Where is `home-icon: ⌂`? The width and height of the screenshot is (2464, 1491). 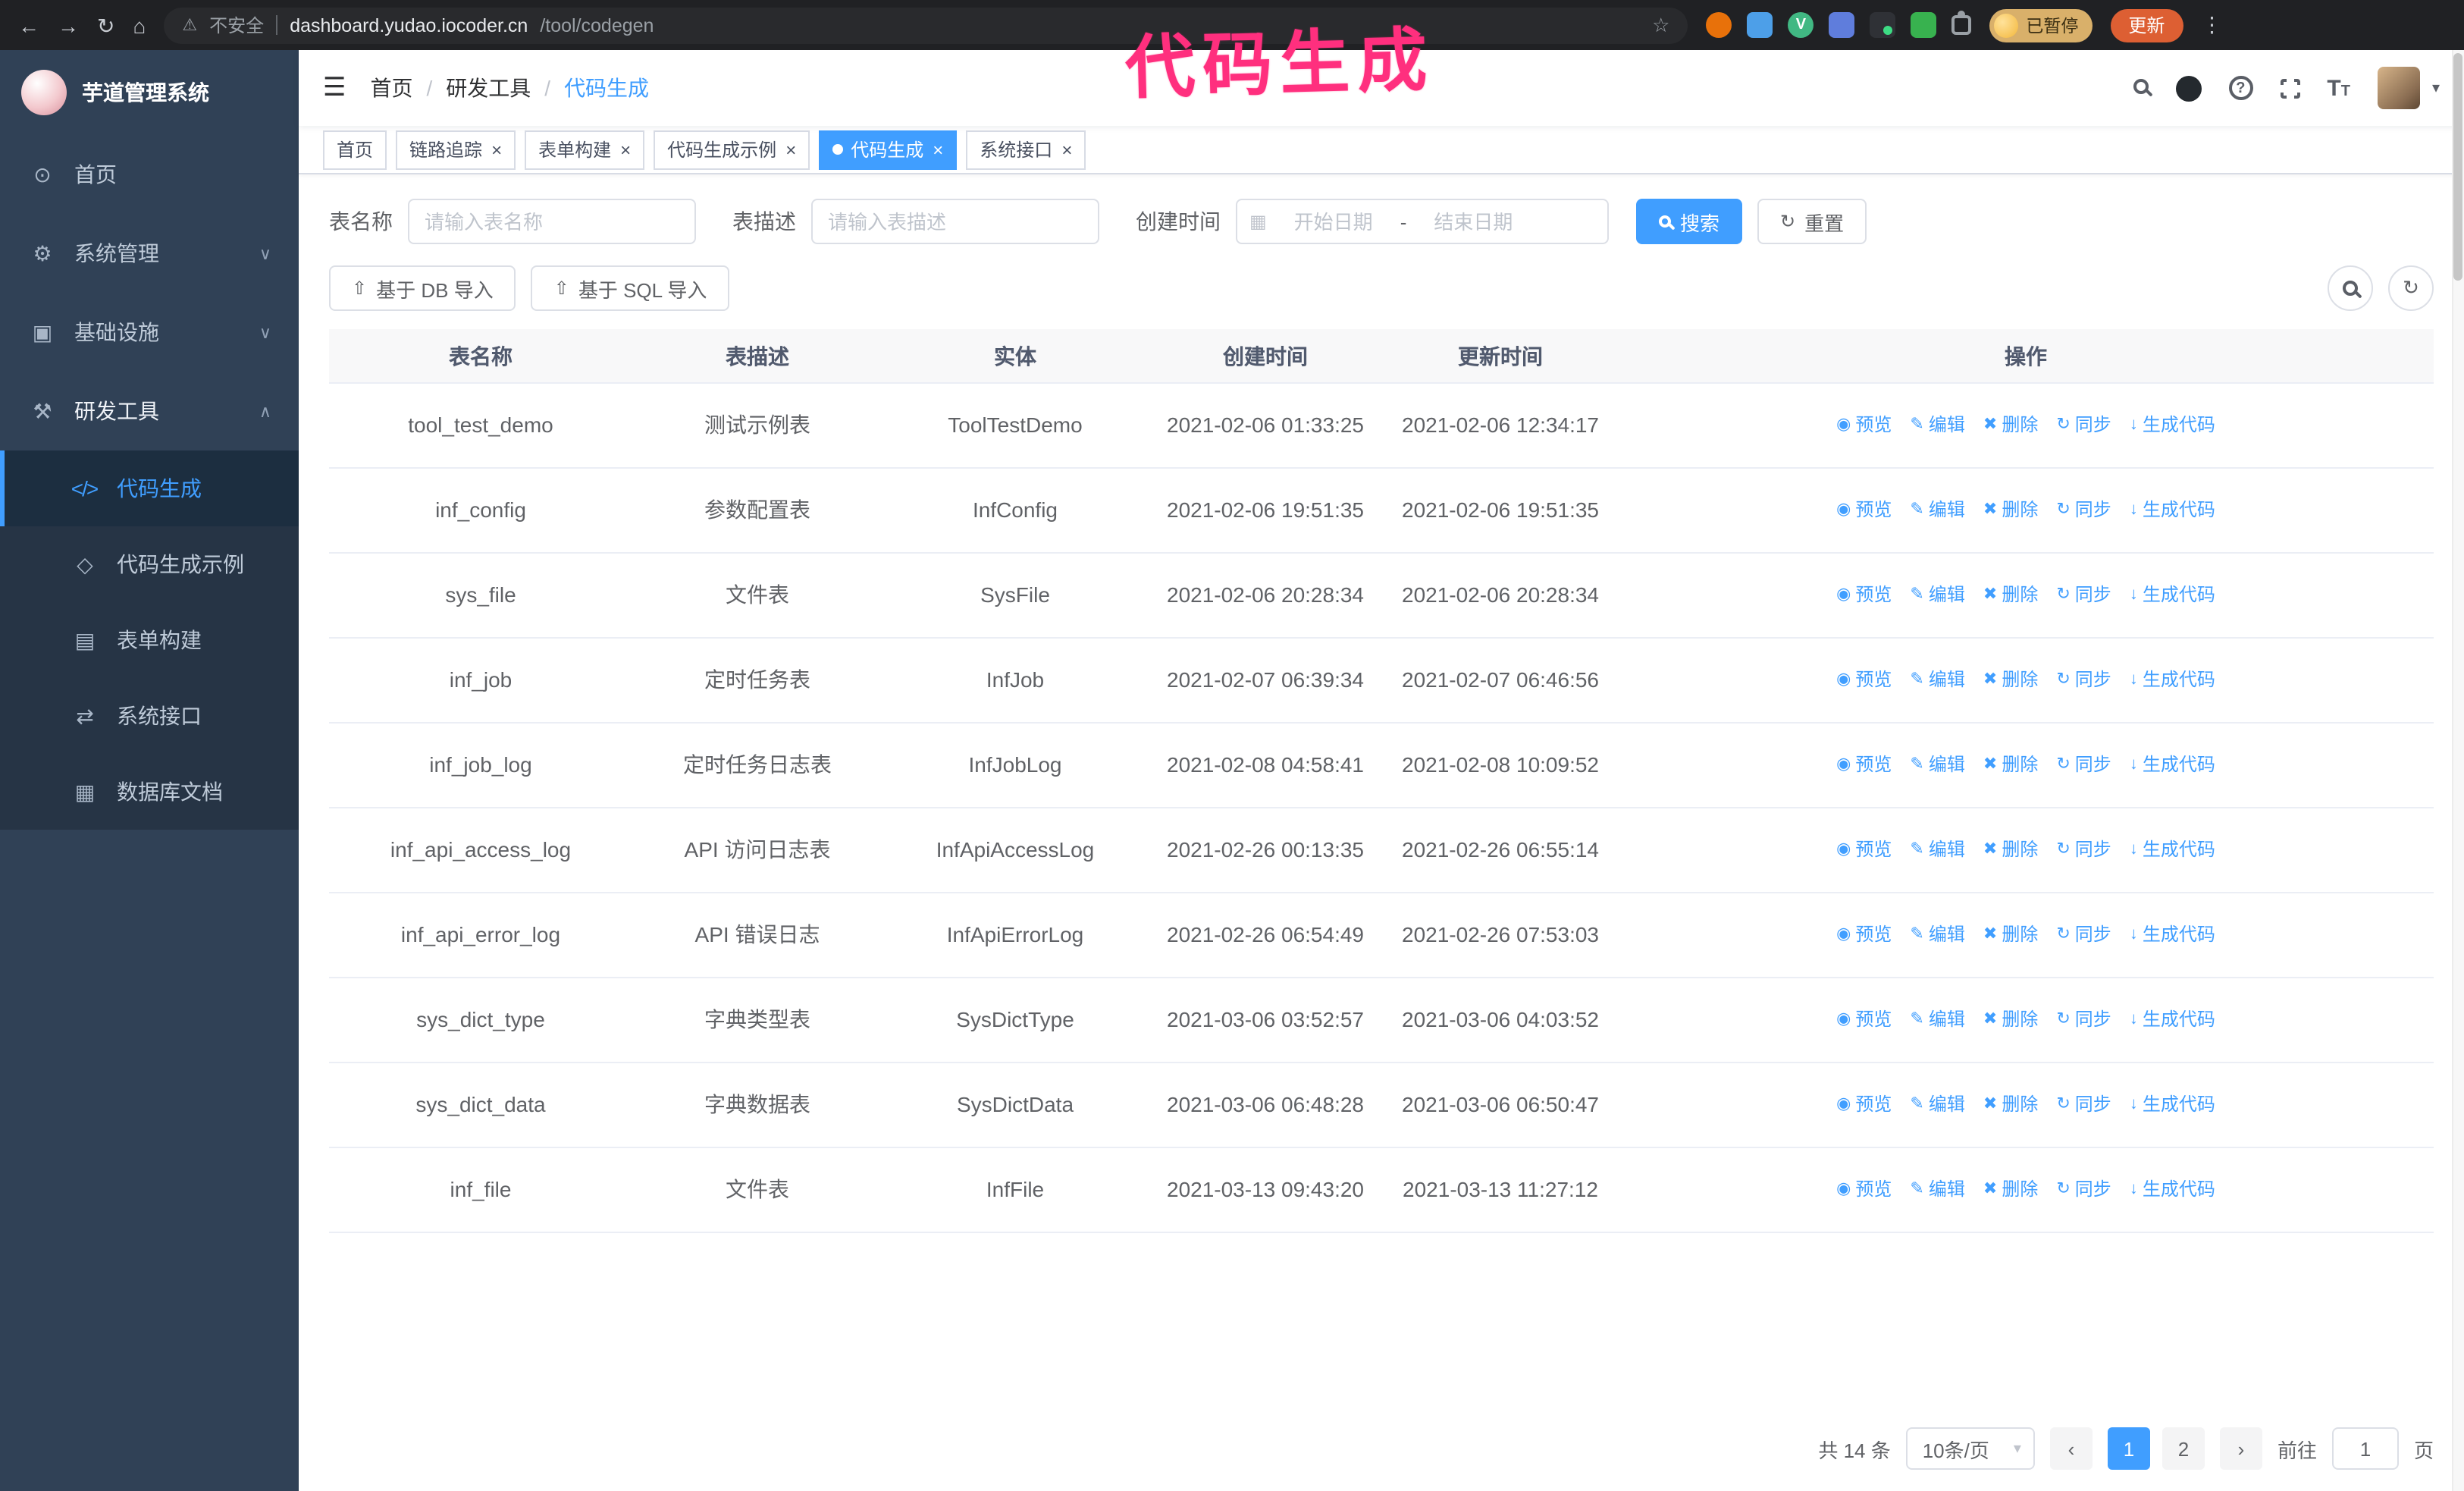
home-icon: ⌂ is located at coordinates (139, 25).